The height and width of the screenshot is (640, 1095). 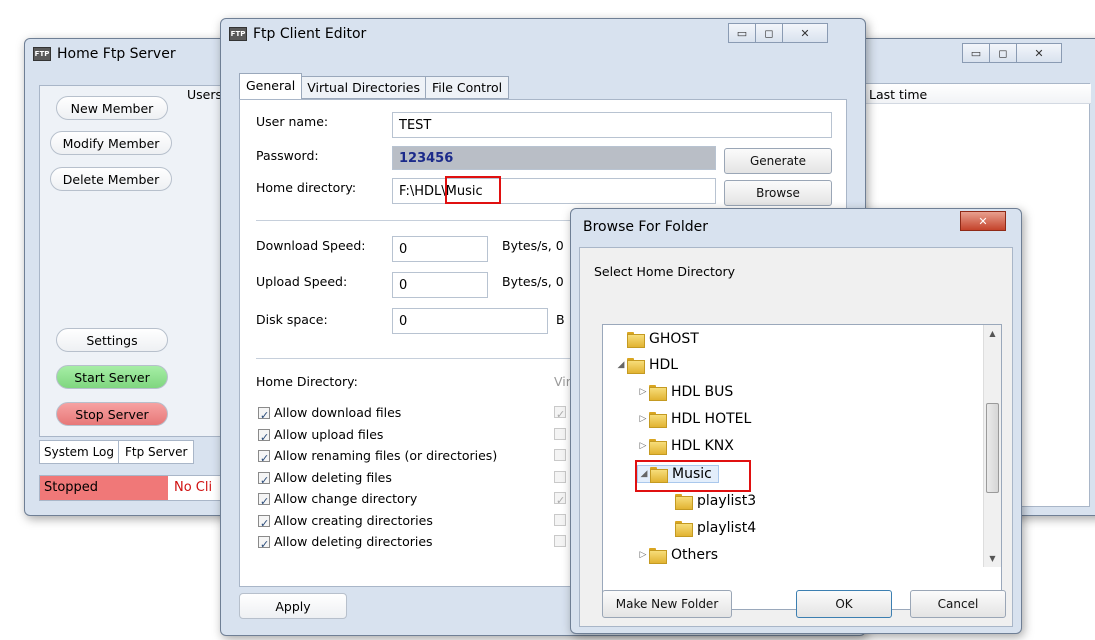 What do you see at coordinates (467, 87) in the screenshot?
I see `tab-file-control: File Control` at bounding box center [467, 87].